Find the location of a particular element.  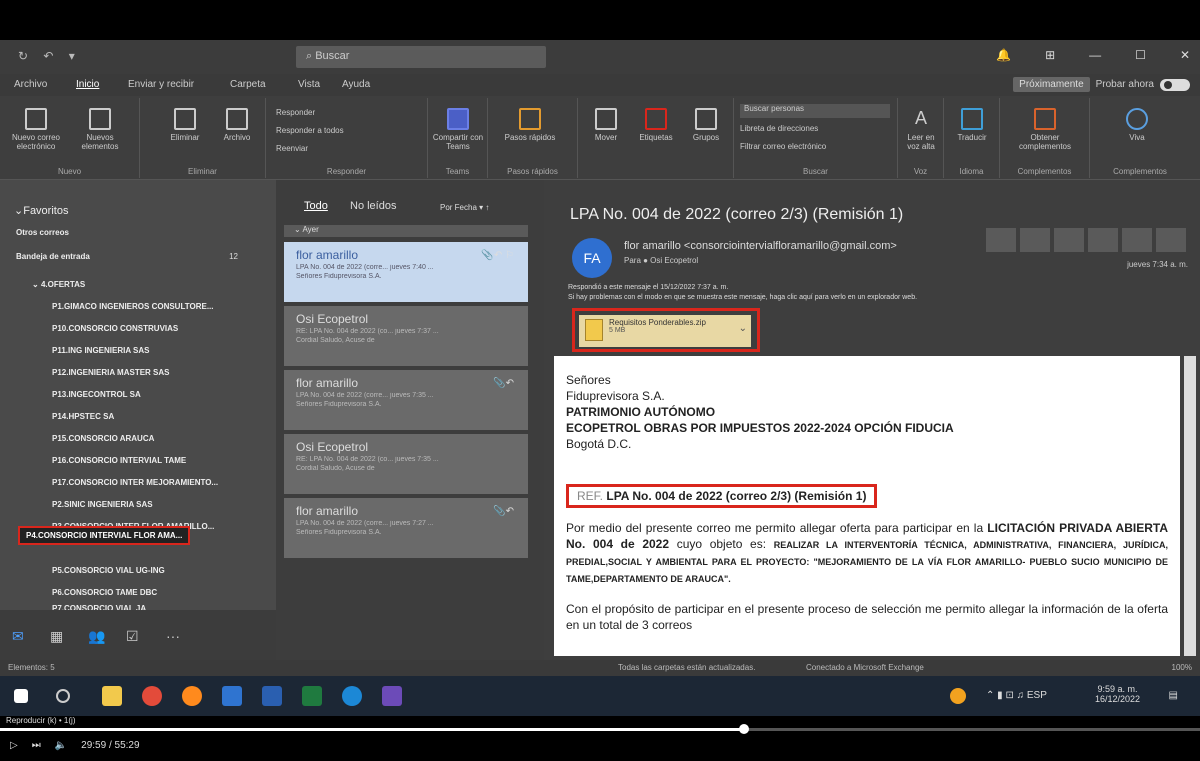

get-addins-button: Obtener complementos is located at coordinates (1045, 129).